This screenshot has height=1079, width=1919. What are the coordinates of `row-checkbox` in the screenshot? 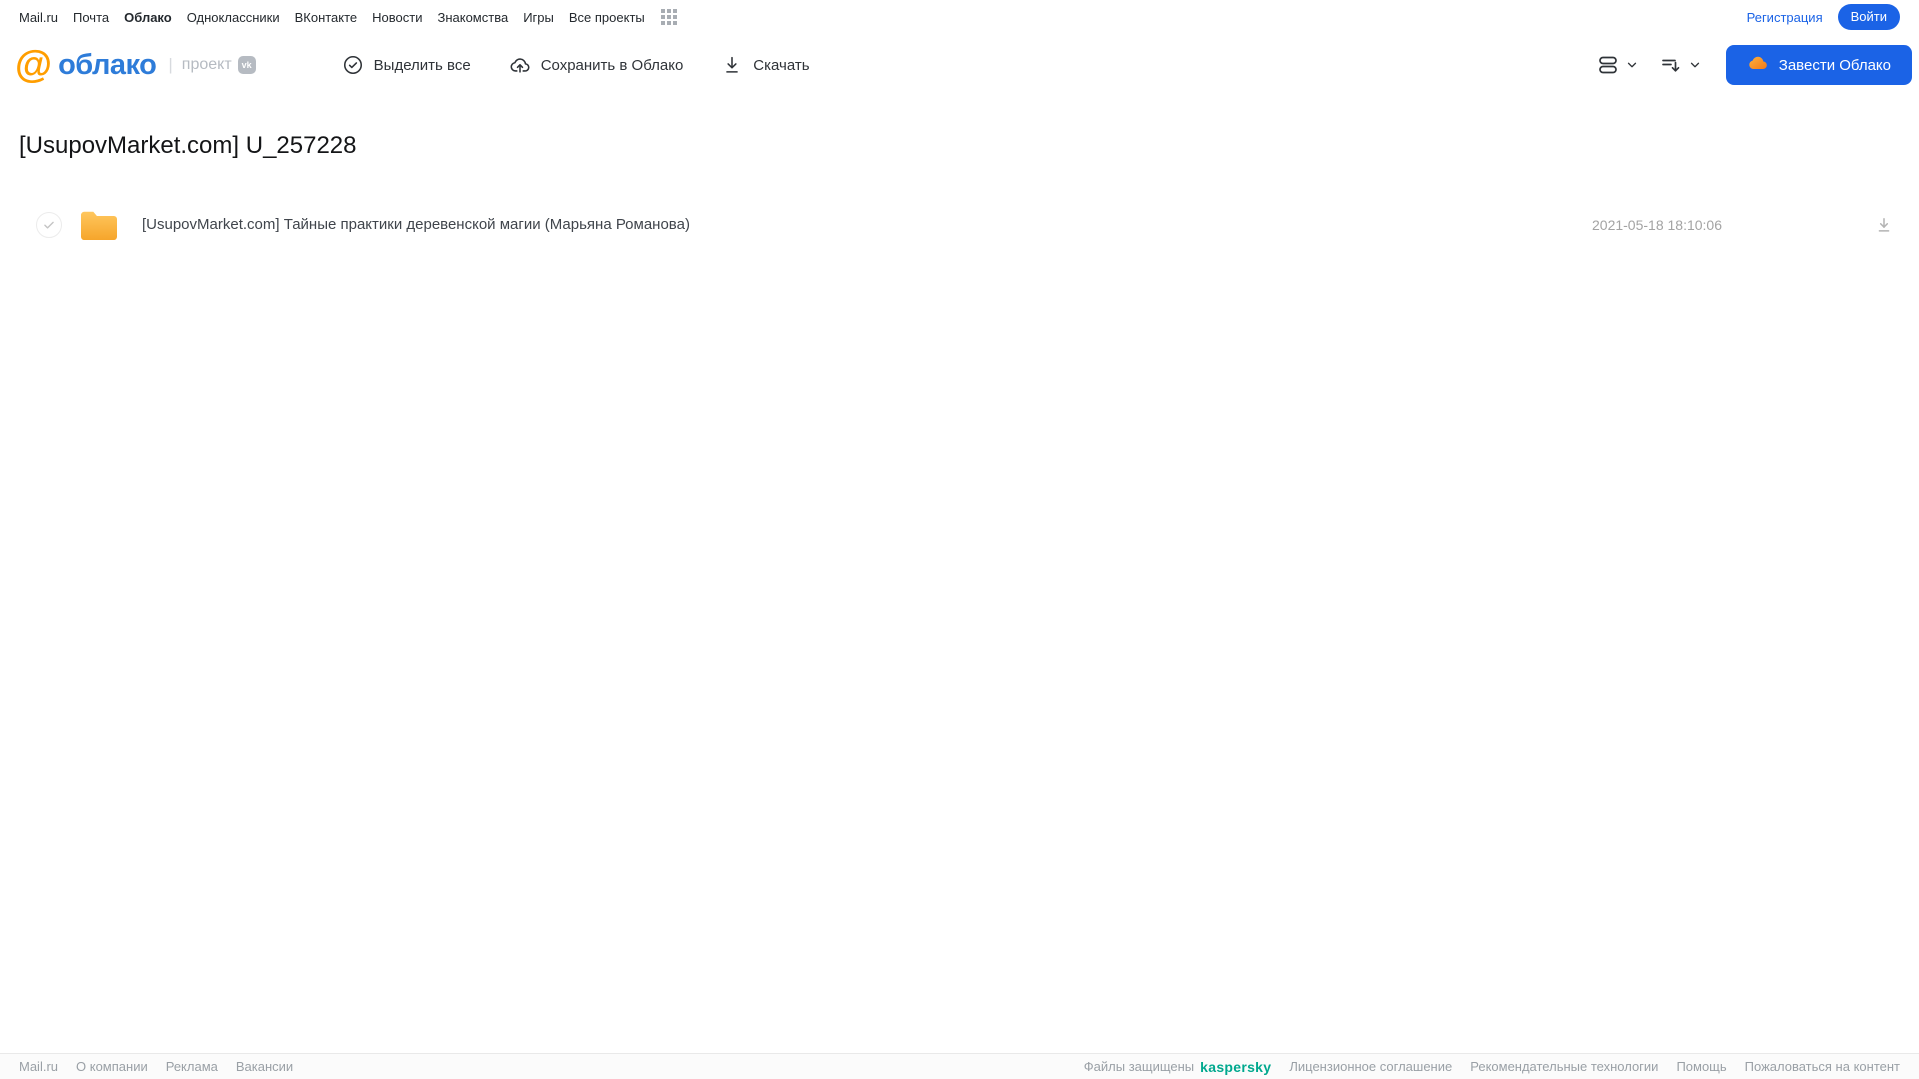 It's located at (49, 225).